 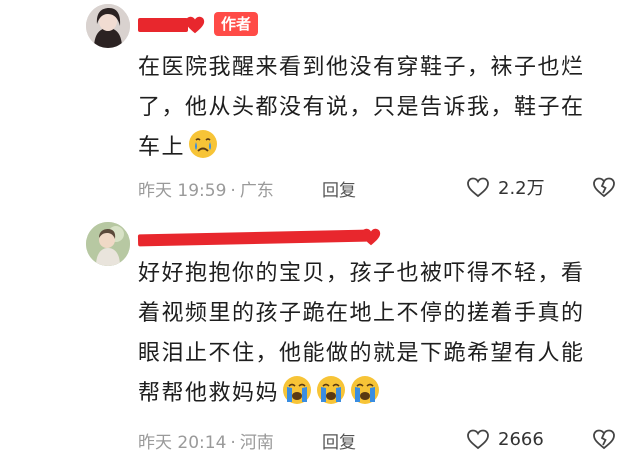 What do you see at coordinates (373, 148) in the screenshot?
I see `comment-text-line: 车上` at bounding box center [373, 148].